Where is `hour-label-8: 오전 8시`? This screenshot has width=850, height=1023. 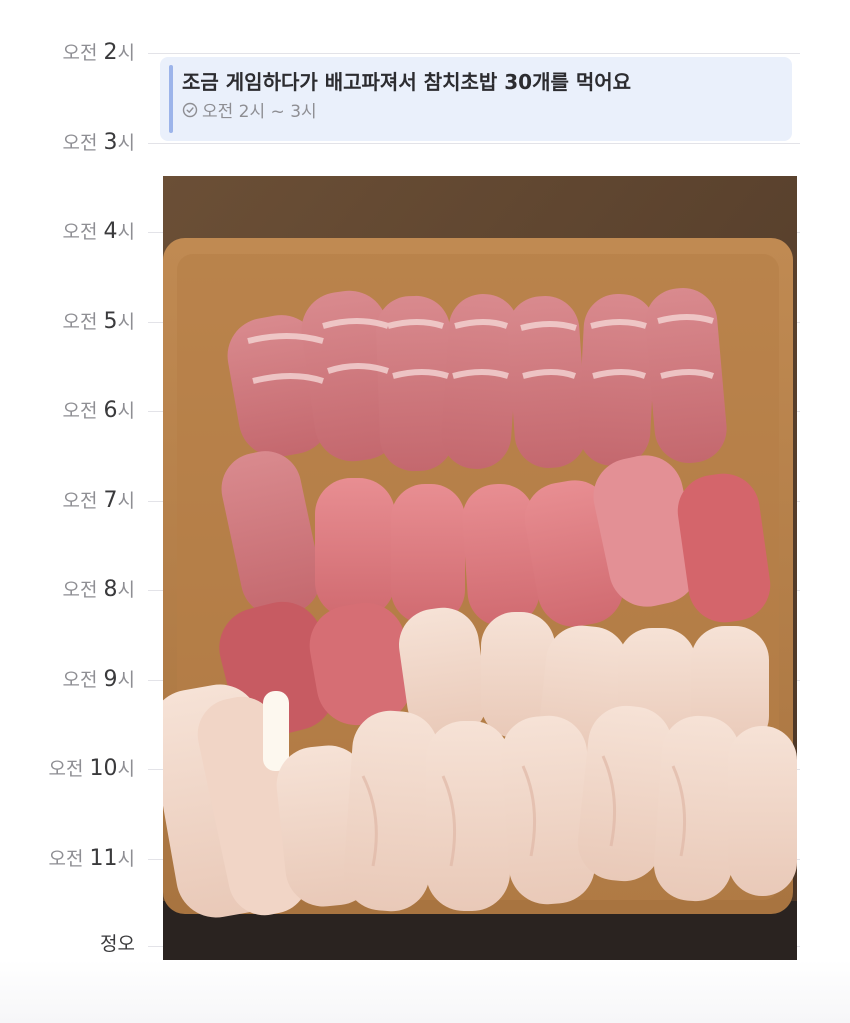
hour-label-8: 오전 8시 is located at coordinates (99, 589).